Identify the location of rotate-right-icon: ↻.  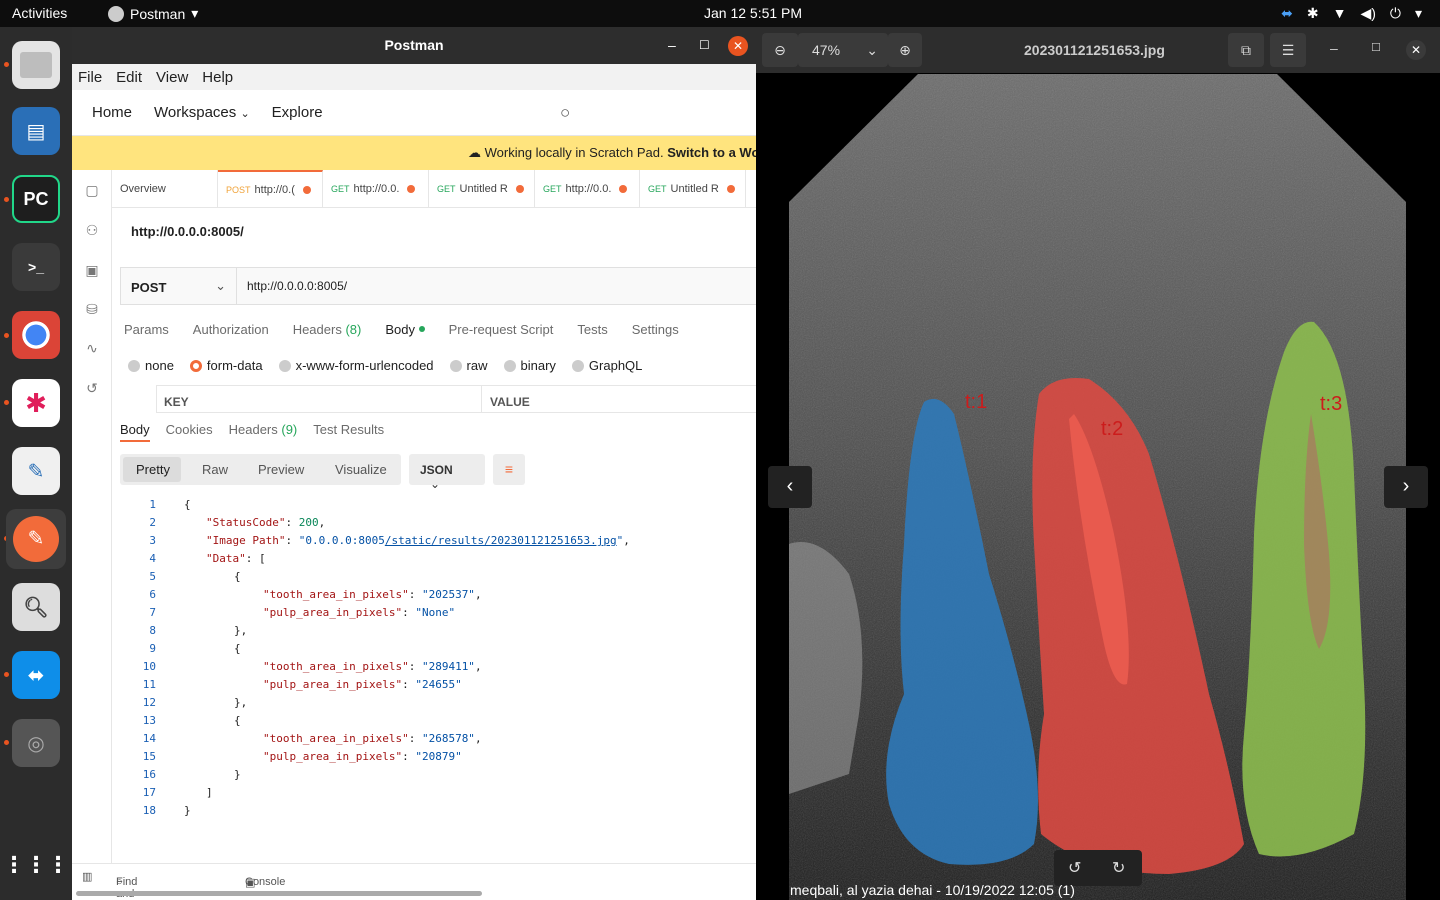
(1118, 868).